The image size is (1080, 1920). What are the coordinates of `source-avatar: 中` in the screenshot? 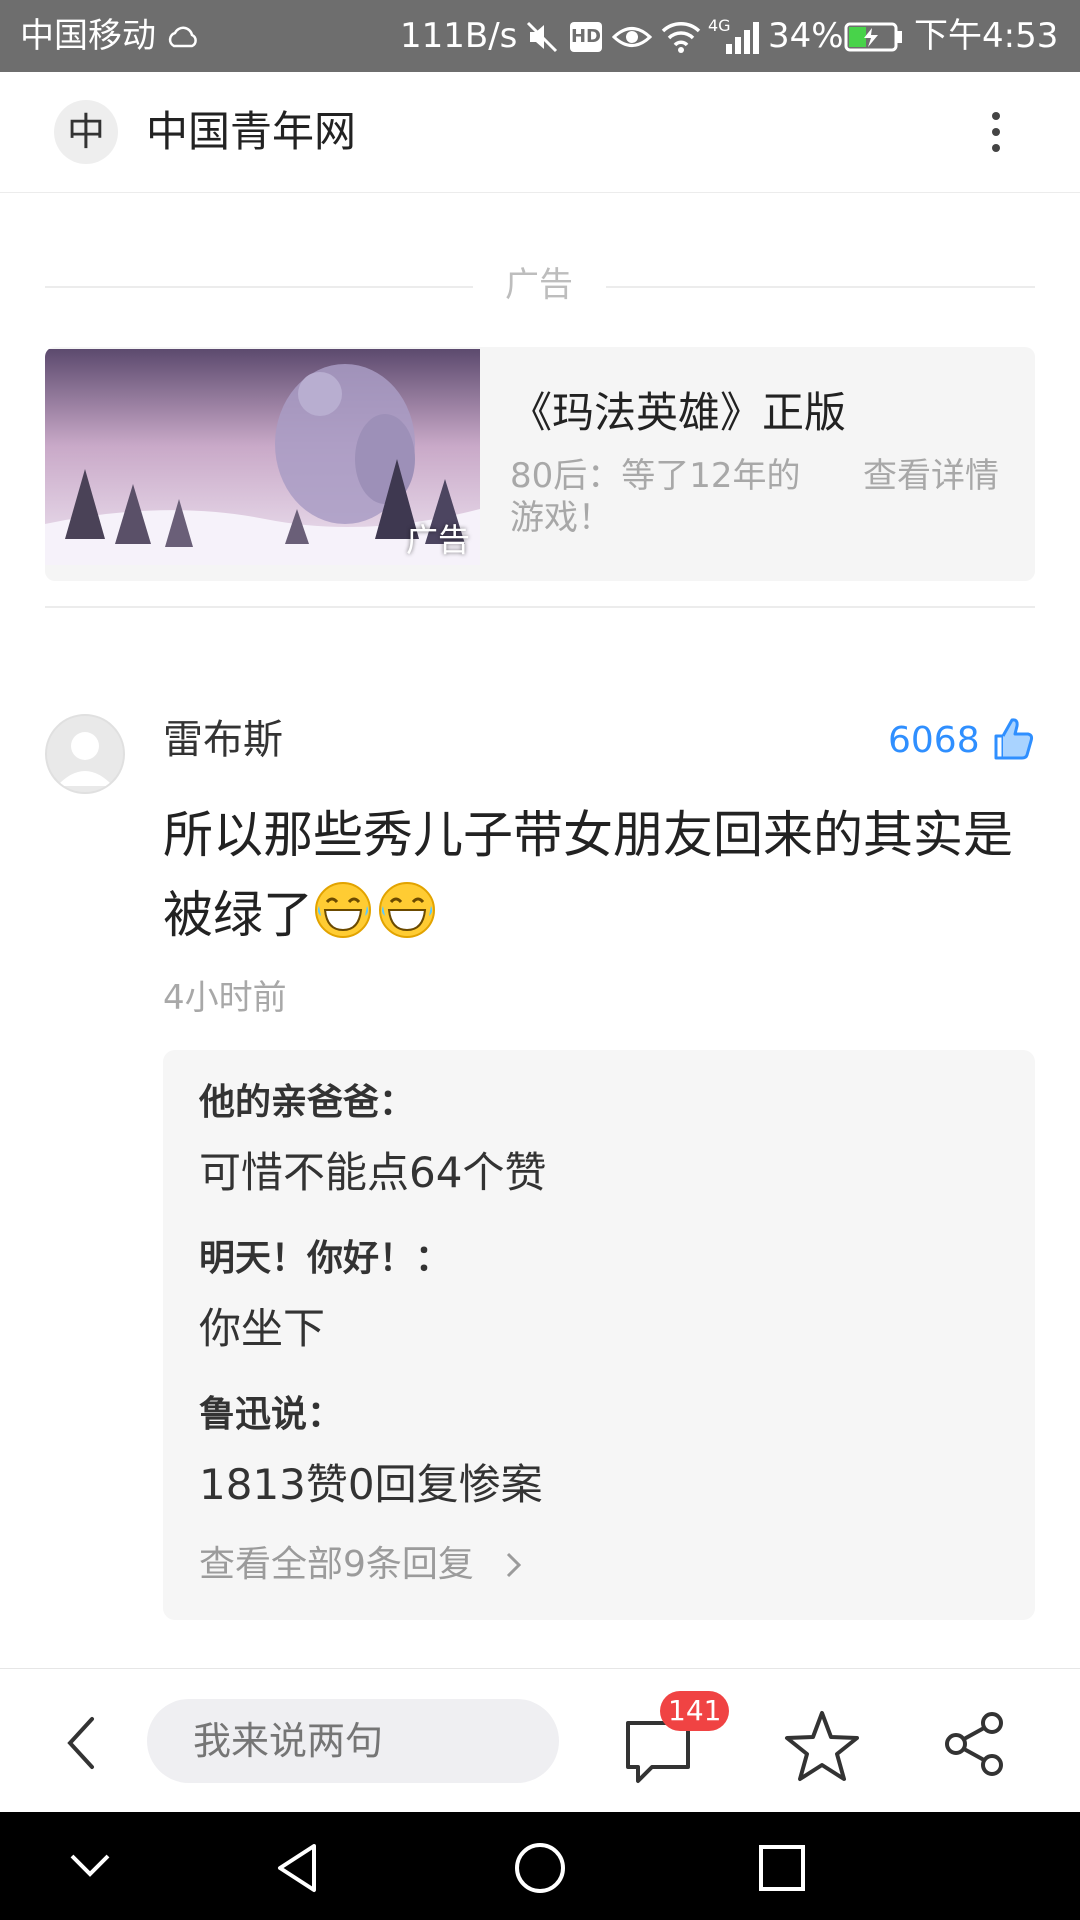 It's located at (86, 132).